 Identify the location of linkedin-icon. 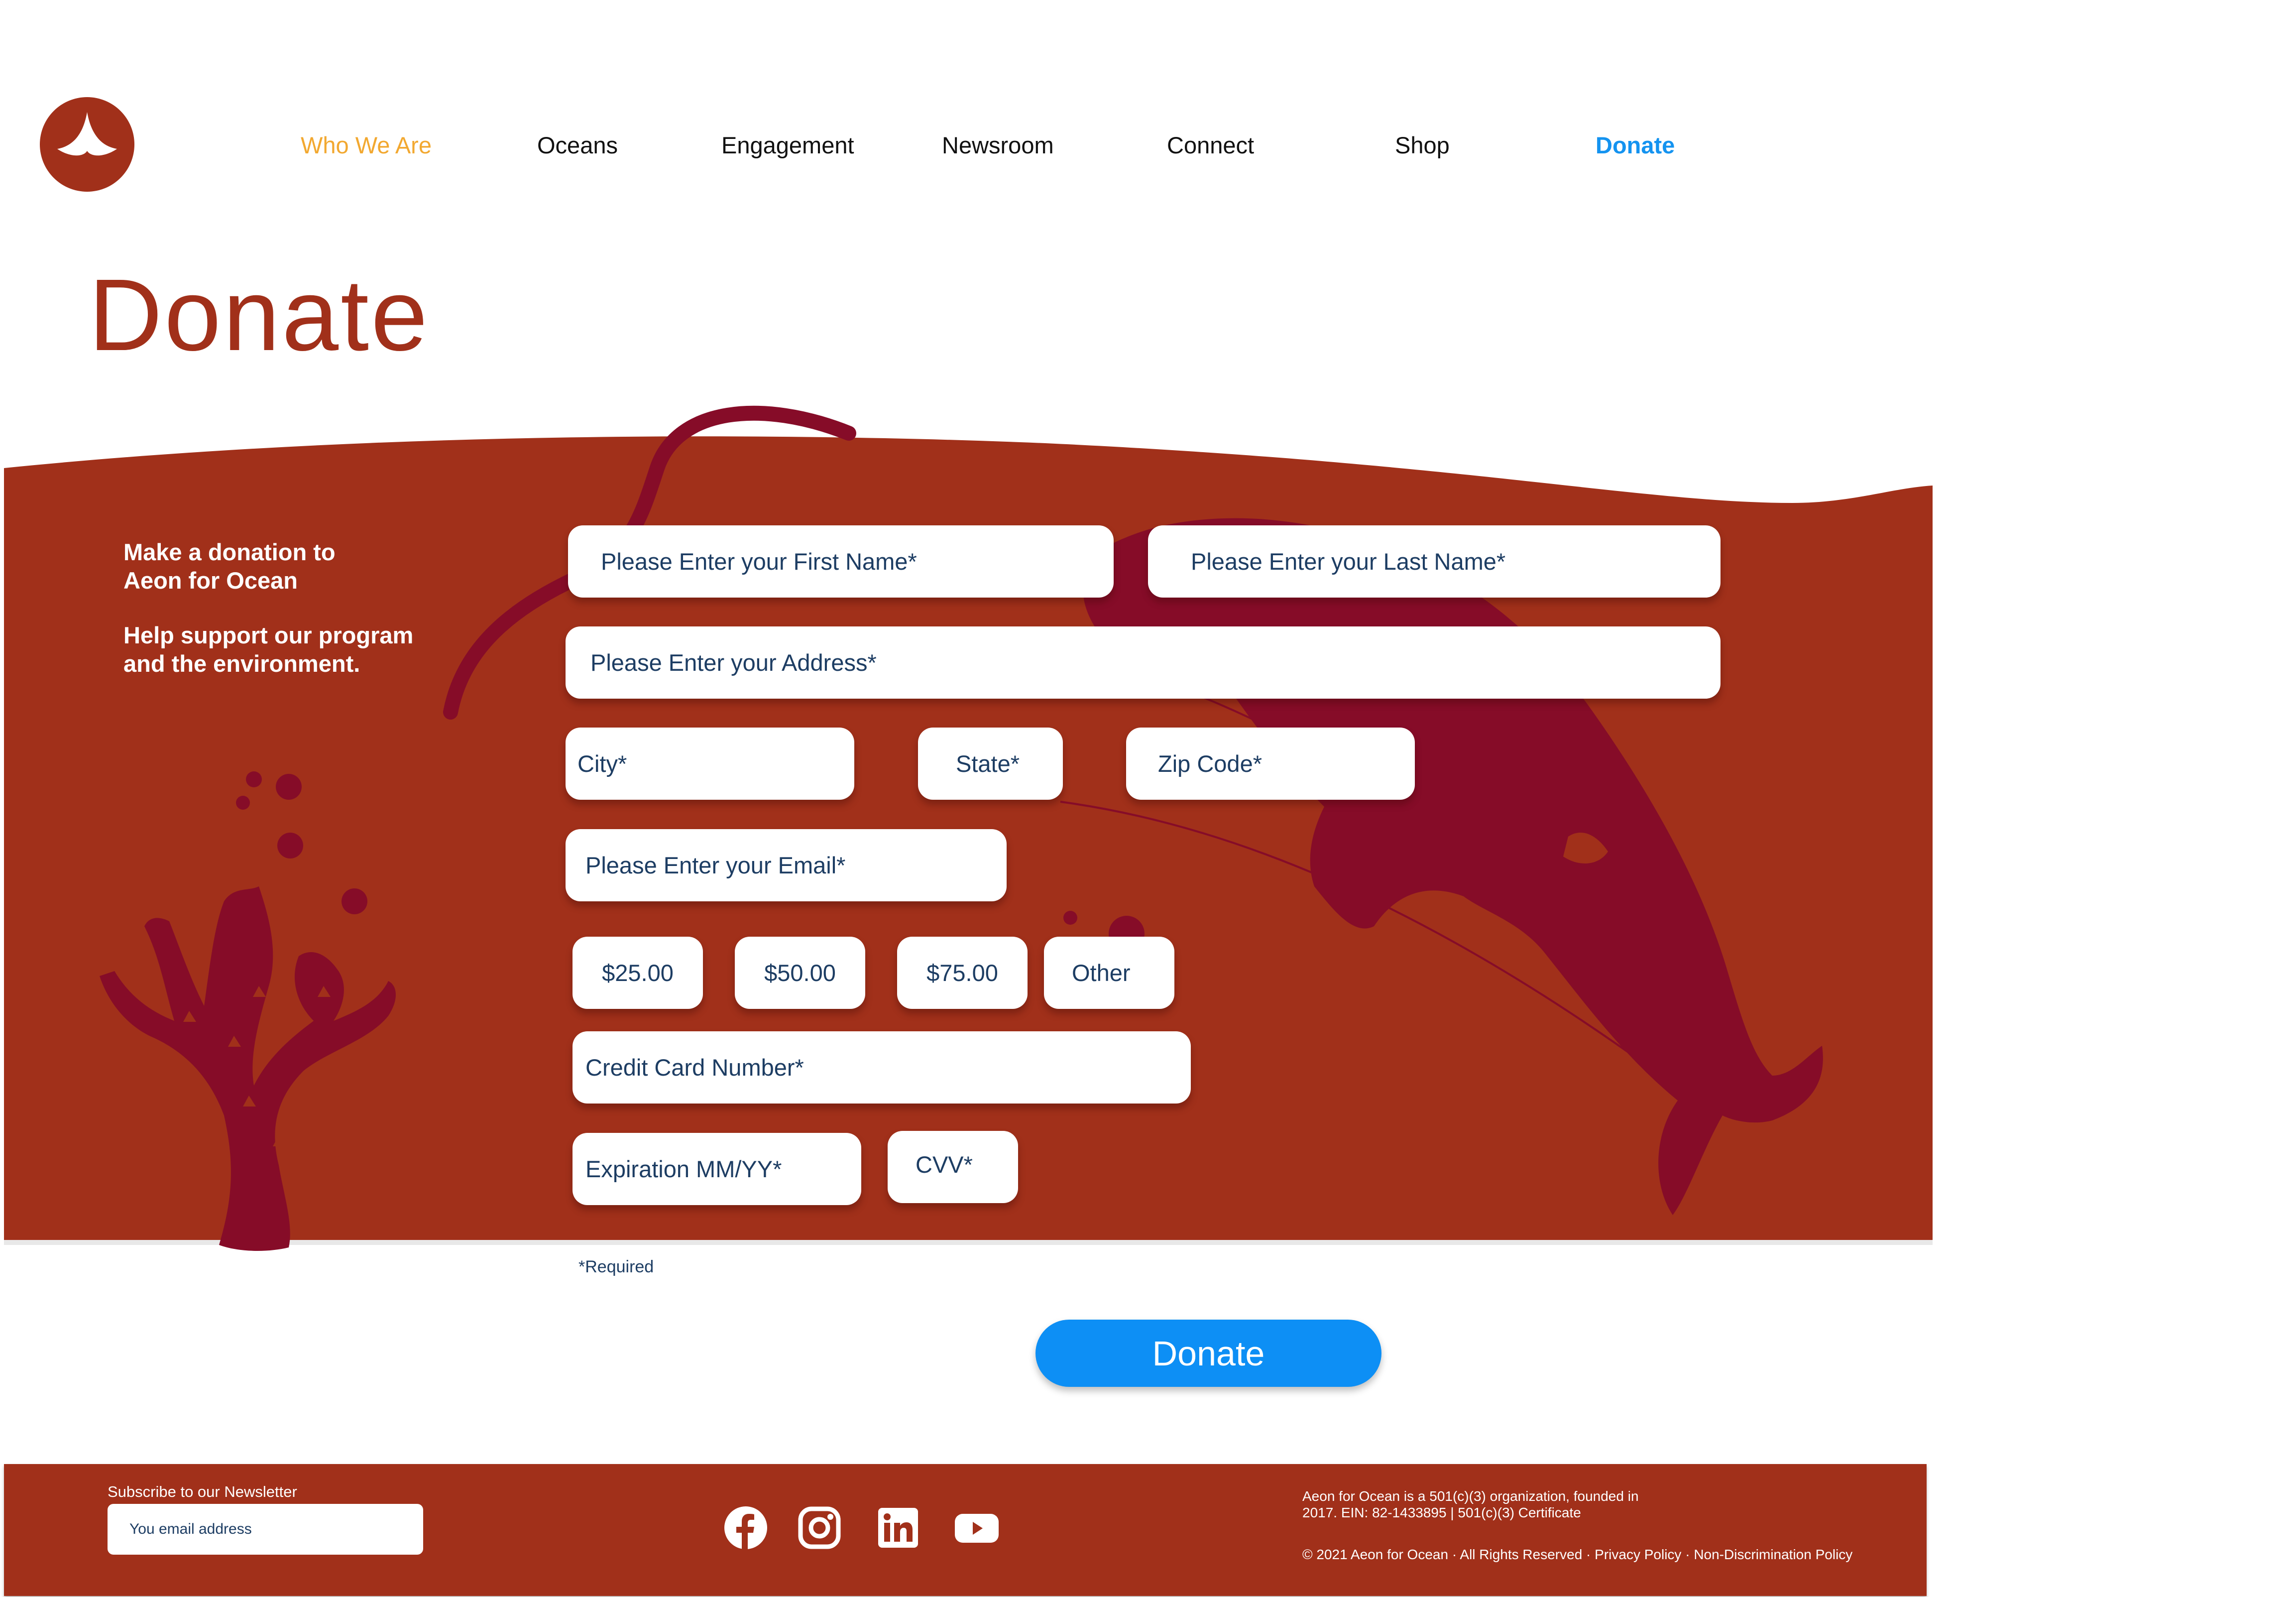
(898, 1528).